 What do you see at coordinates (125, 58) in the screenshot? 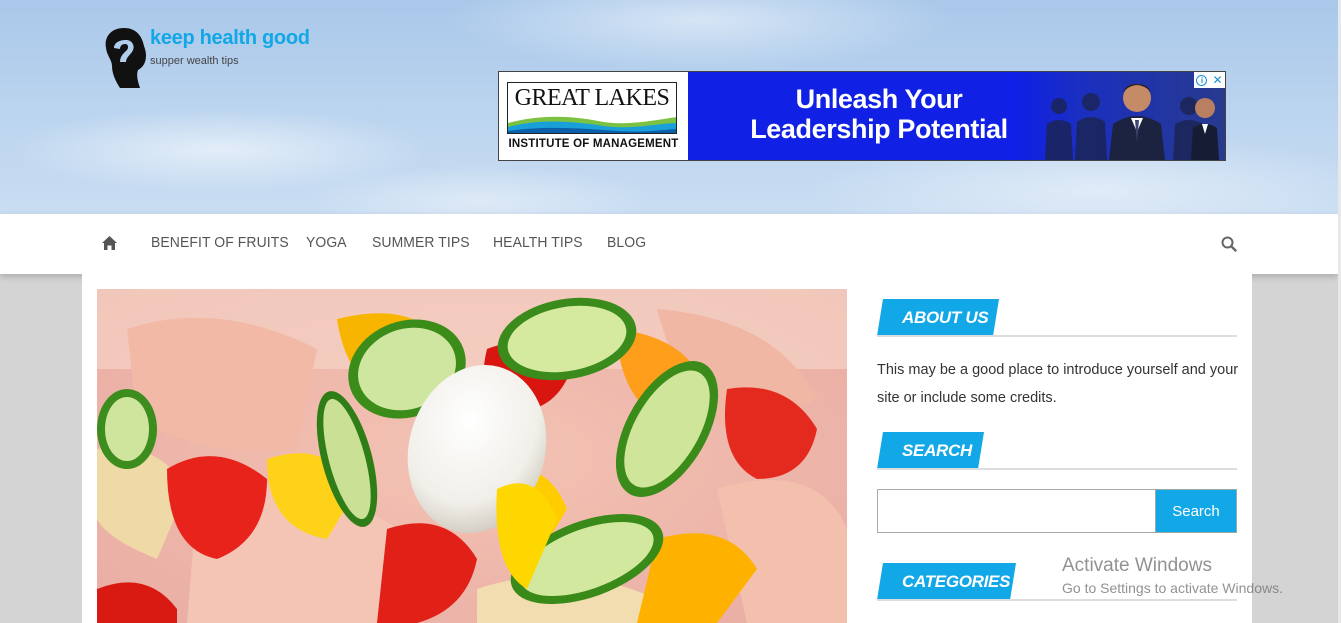
I see `site-logo` at bounding box center [125, 58].